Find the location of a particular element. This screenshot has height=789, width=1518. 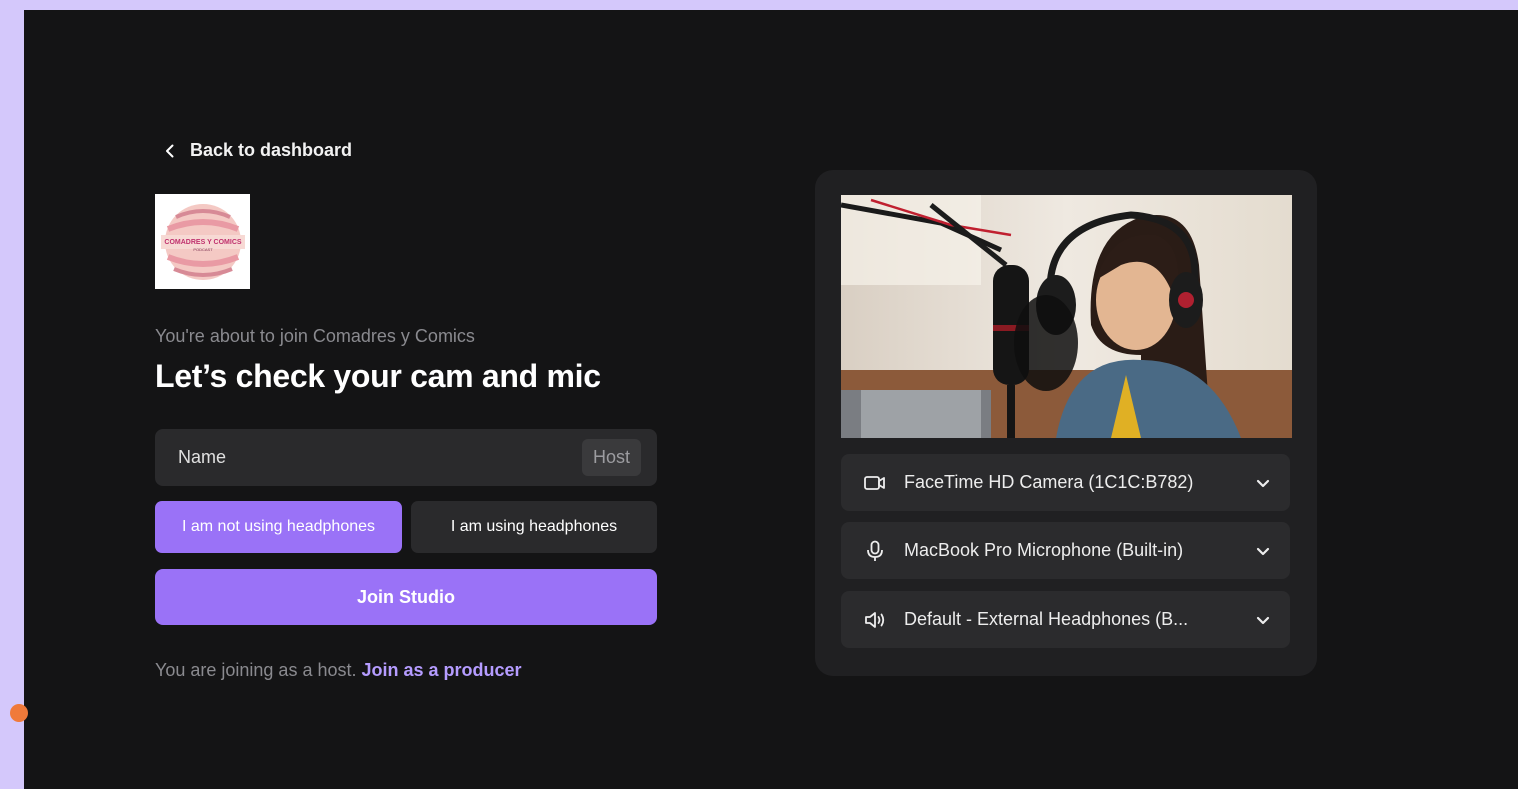

video-camera-icon is located at coordinates (874, 482).